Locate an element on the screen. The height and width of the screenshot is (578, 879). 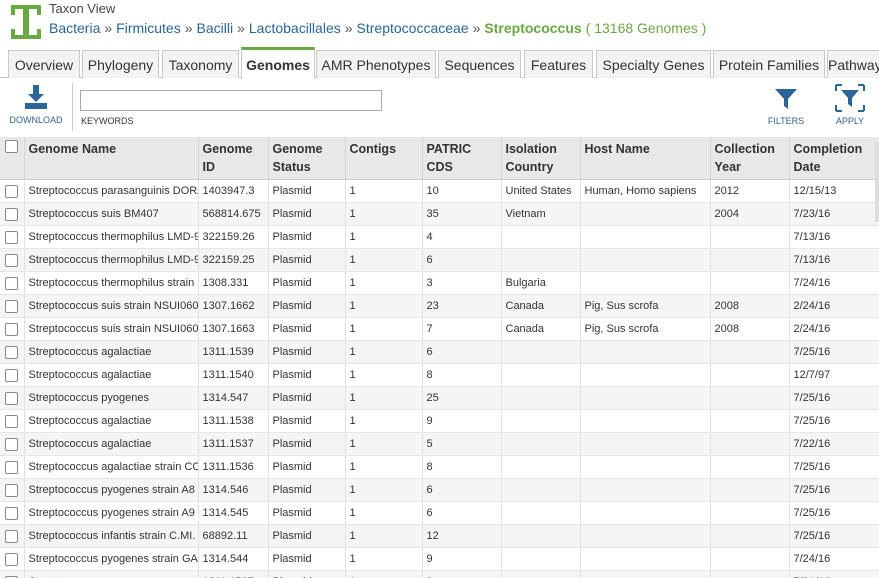
table-cell: 9 is located at coordinates (462, 559).